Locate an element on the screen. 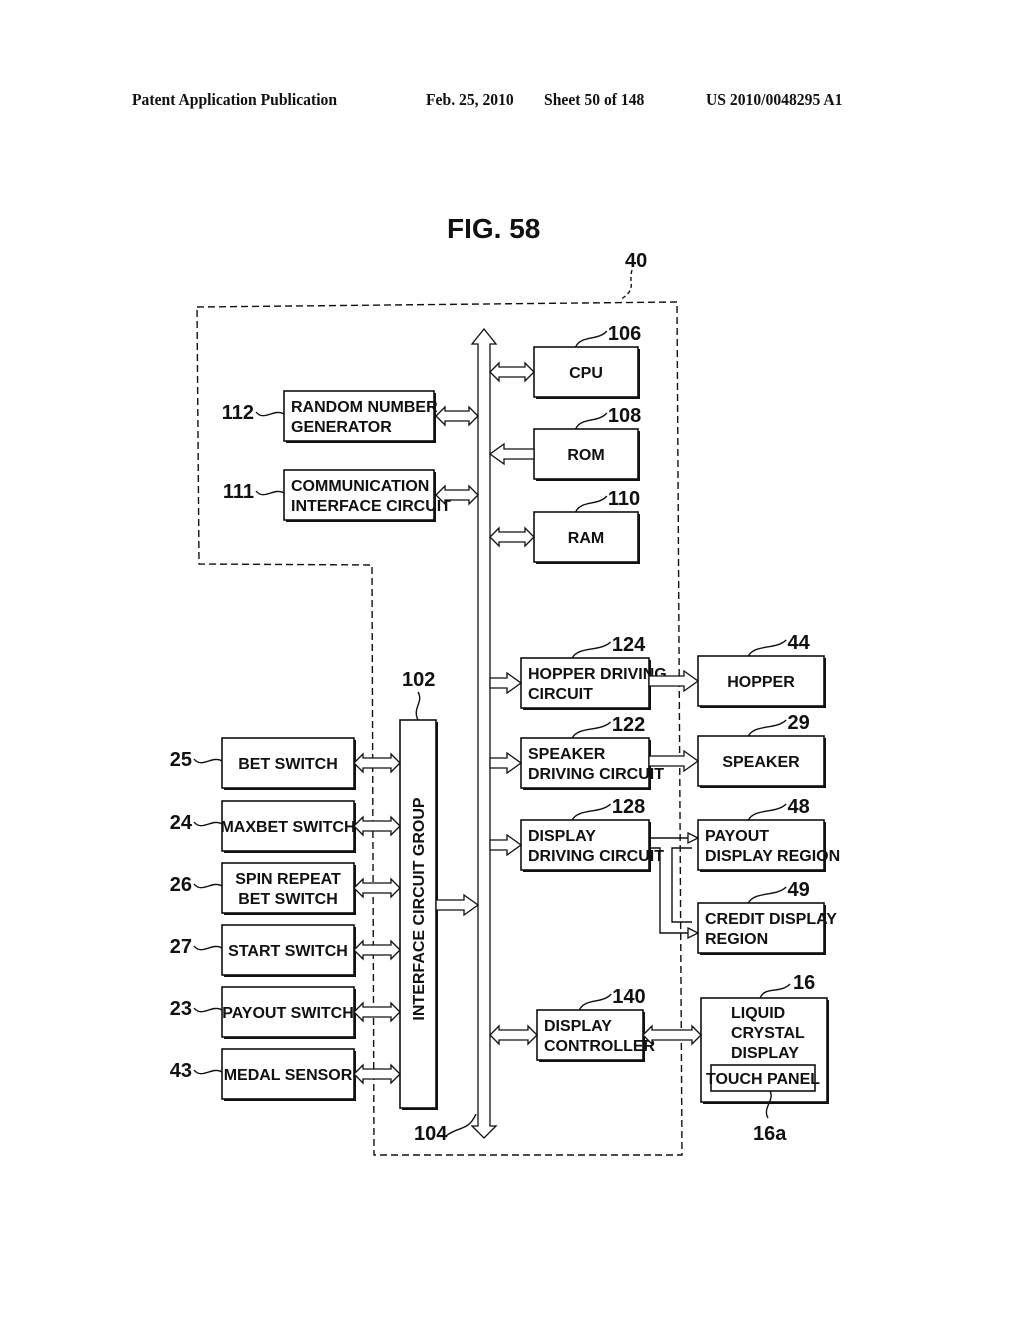 This screenshot has width=1024, height=1320. block-maxbet: MAXBET SWITCH 24 is located at coordinates (263, 826).